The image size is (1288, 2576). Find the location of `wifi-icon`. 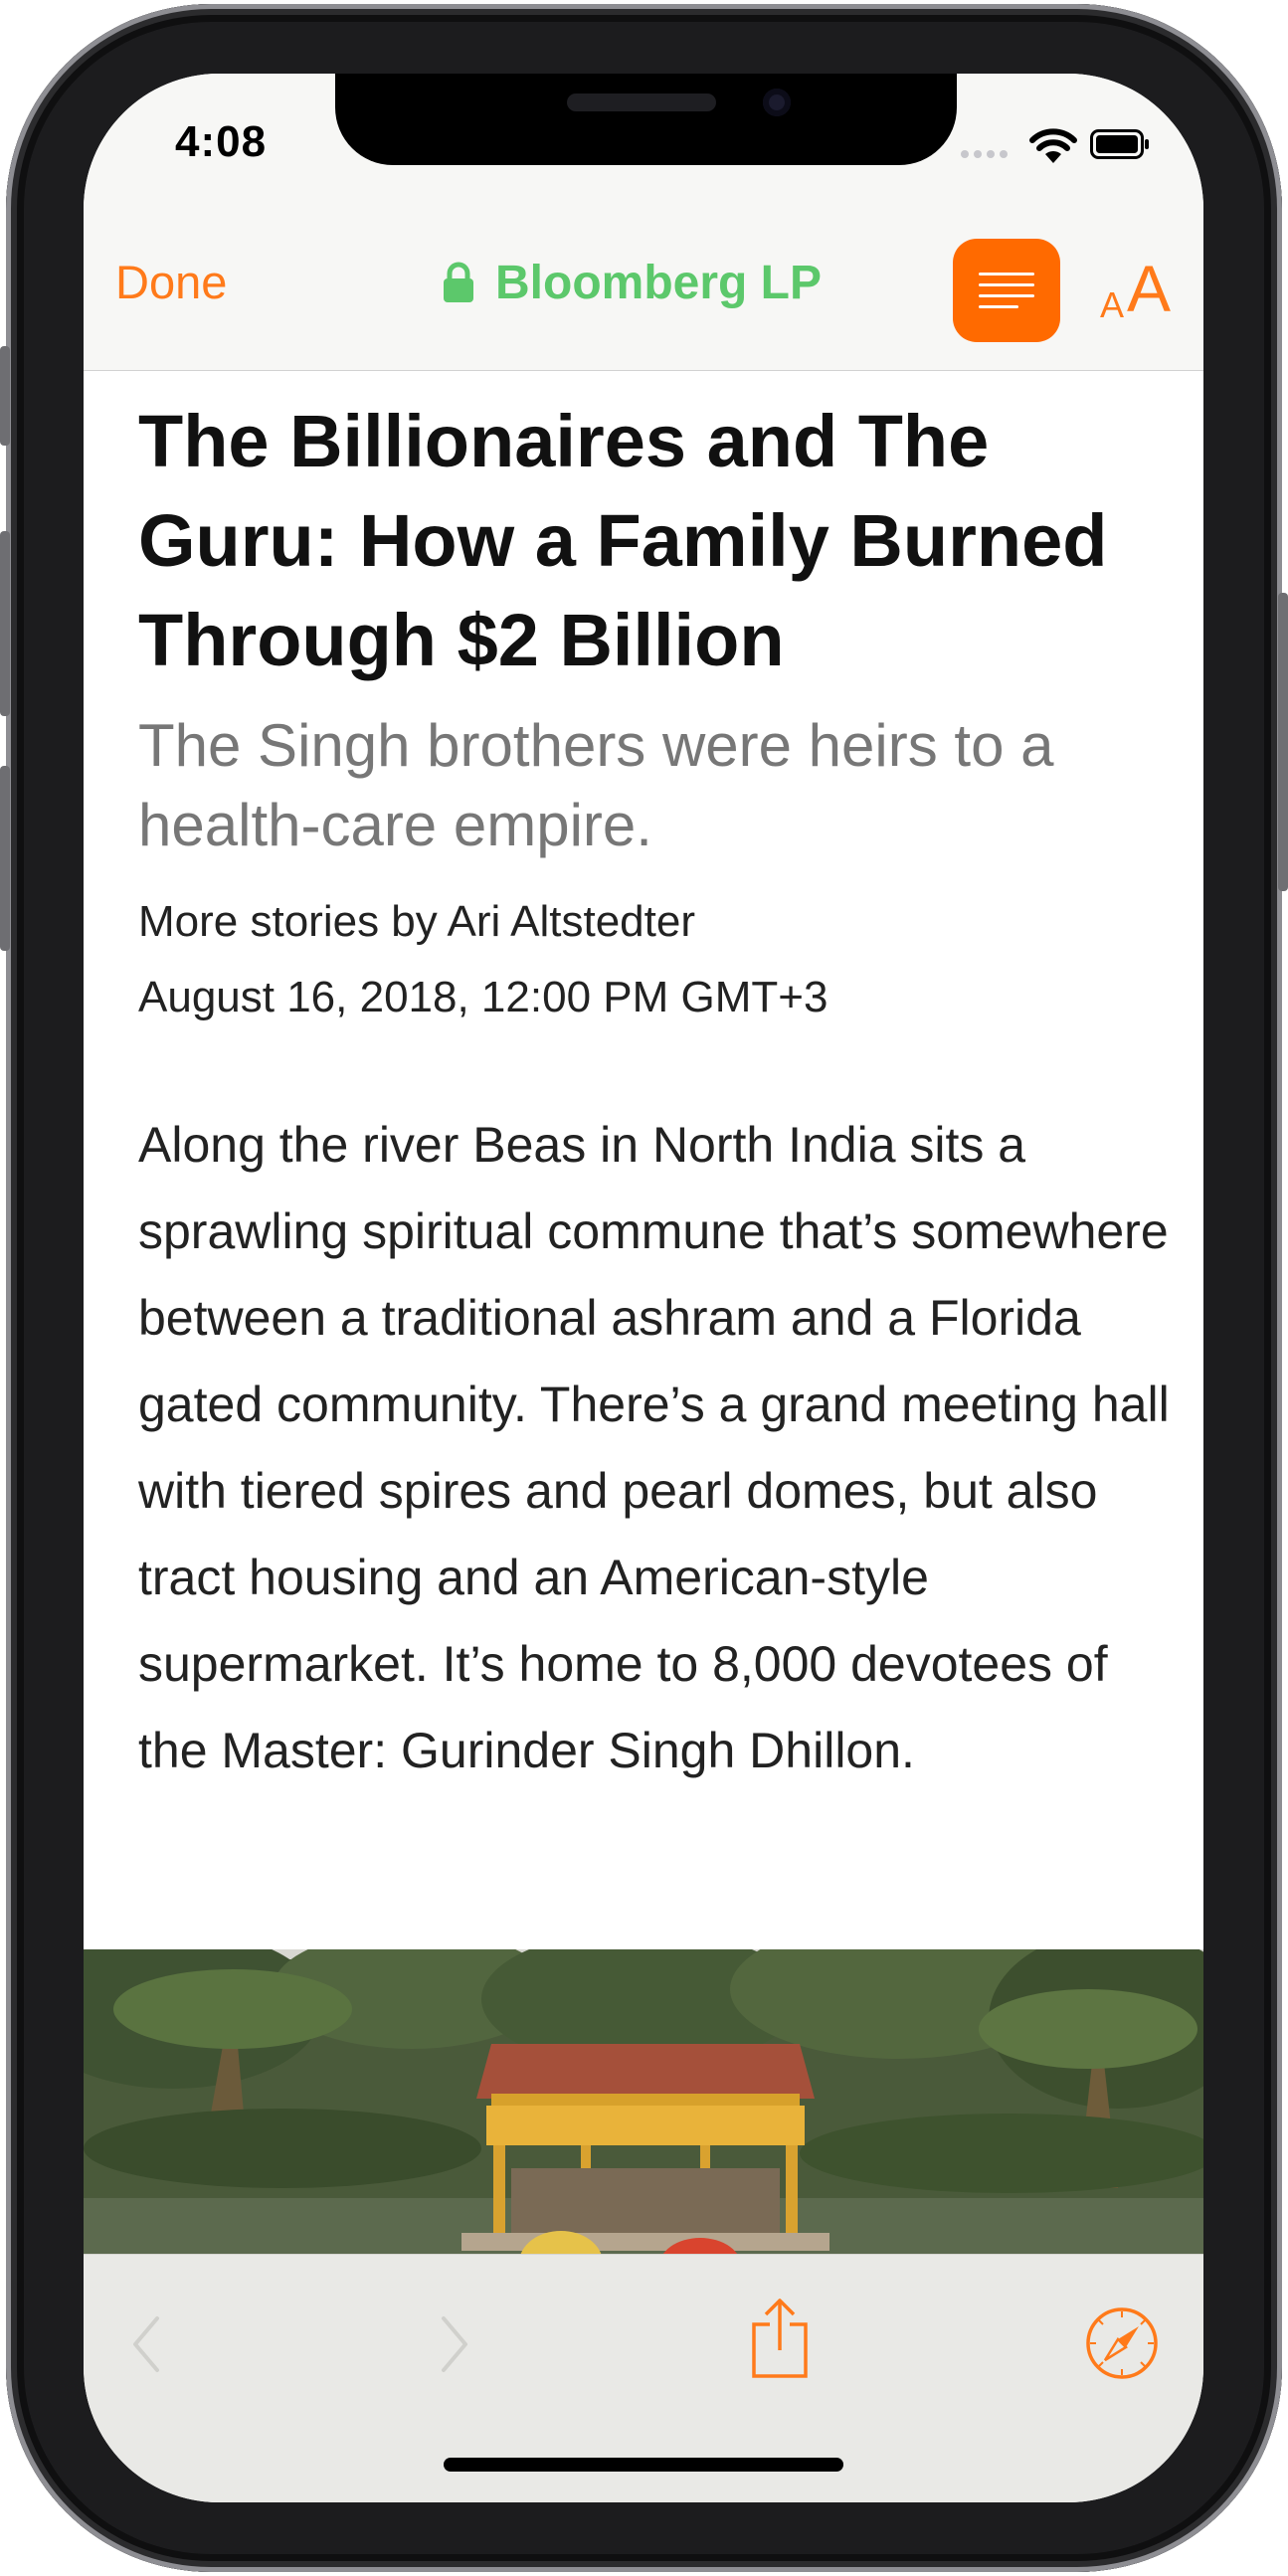

wifi-icon is located at coordinates (1053, 145).